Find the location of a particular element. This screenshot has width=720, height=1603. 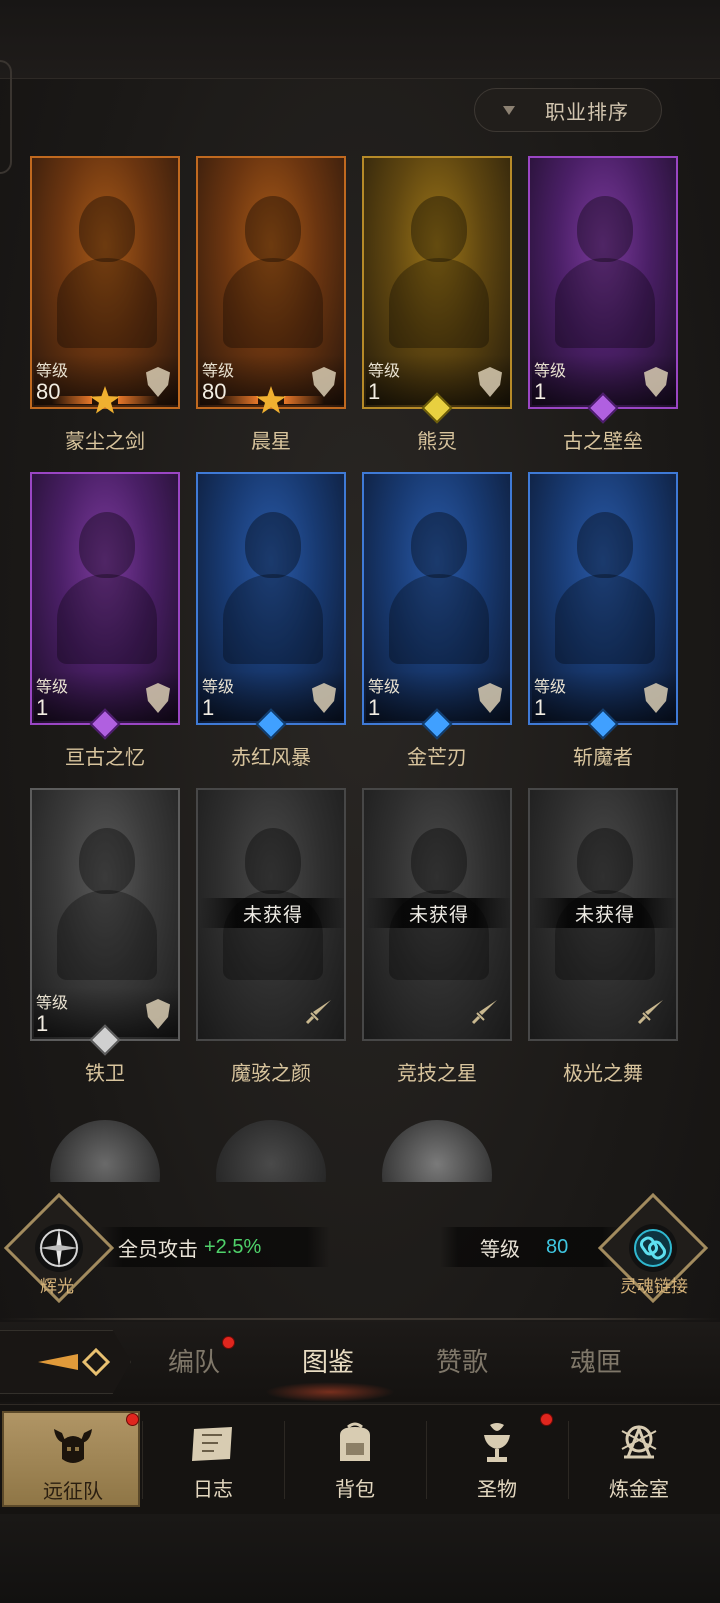

nav-label: 背包 is located at coordinates (355, 1490).